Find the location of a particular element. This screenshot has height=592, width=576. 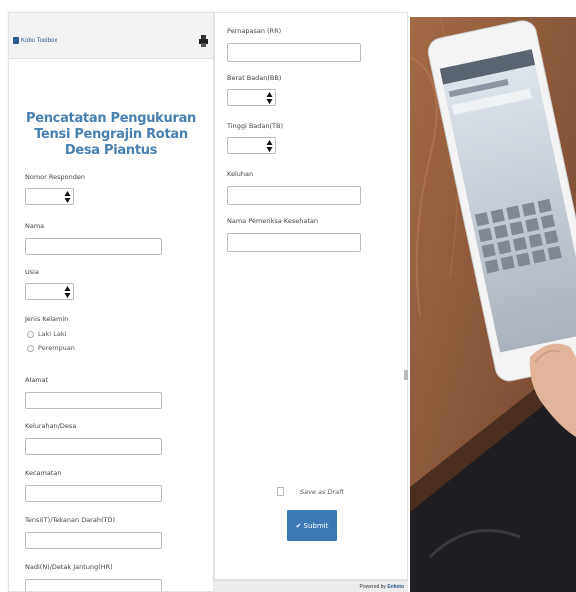

field-label: Tensi(T)/Tekanan Darah(TD) is located at coordinates (70, 520).